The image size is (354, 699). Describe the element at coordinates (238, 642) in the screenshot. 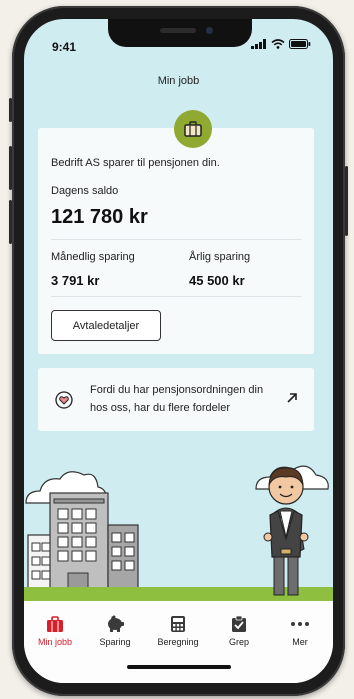

I see `tab-label: Grep` at that location.